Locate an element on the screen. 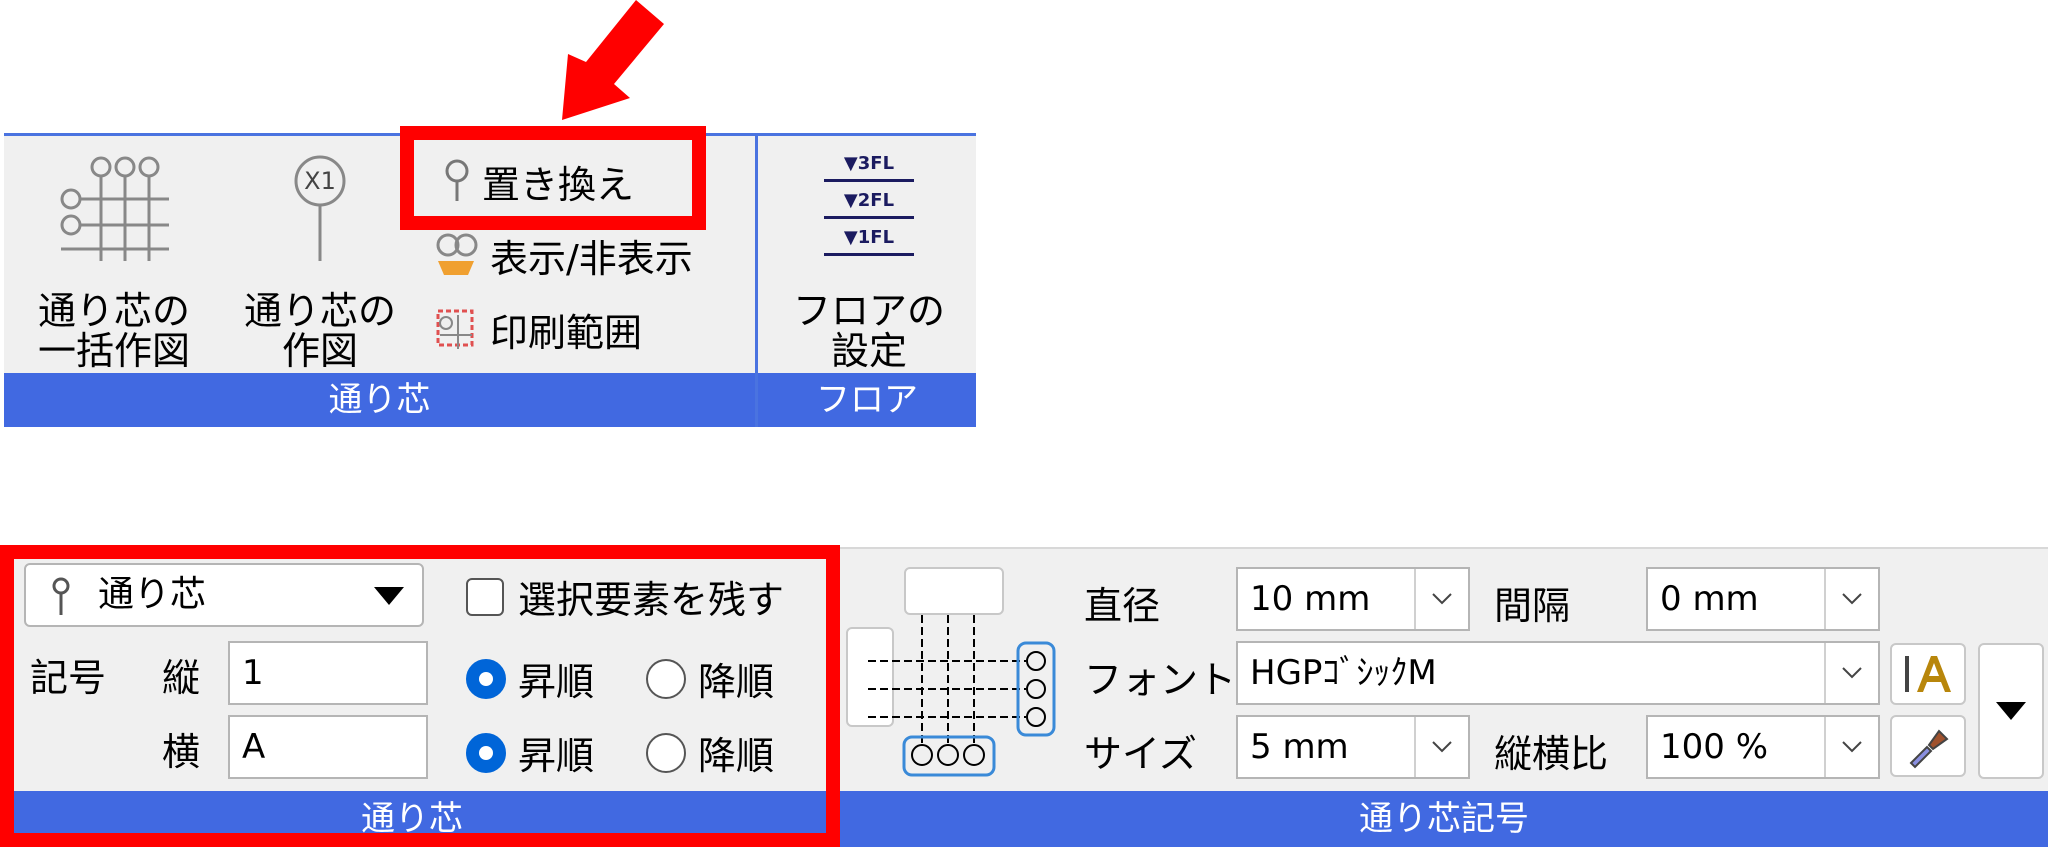  show-hide-icon is located at coordinates (457, 254).